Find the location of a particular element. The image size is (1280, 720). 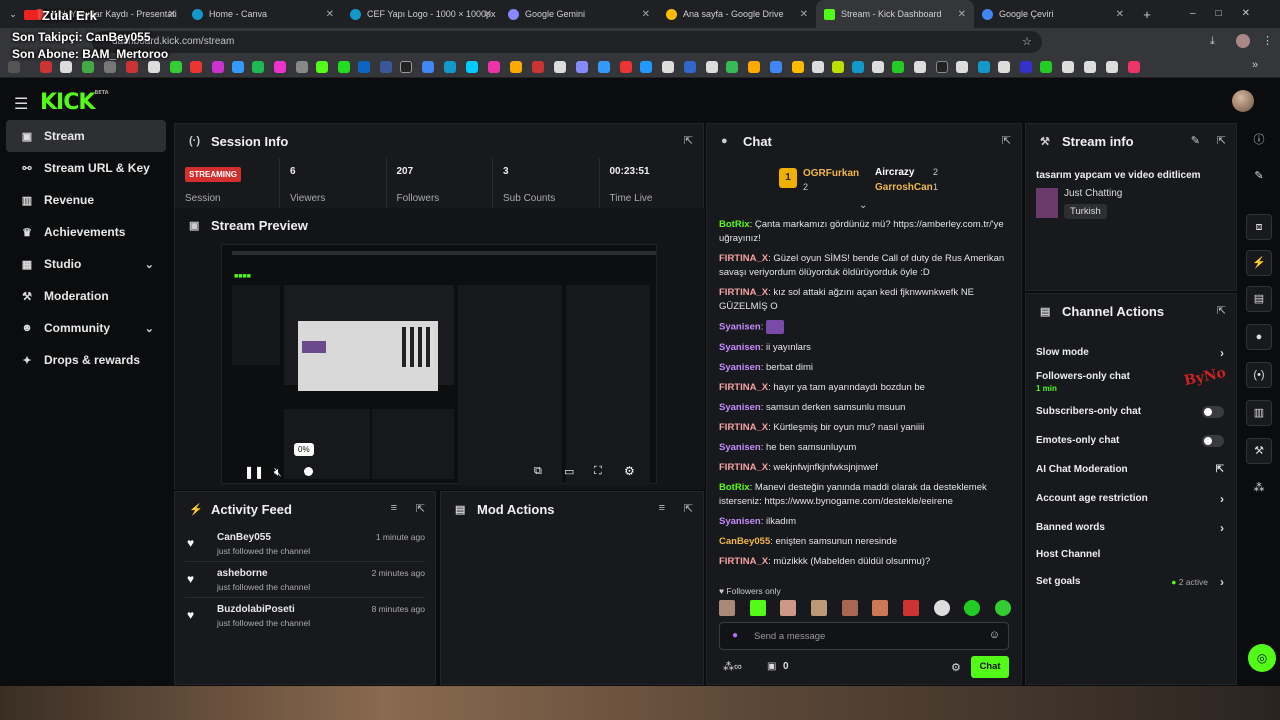

browser-tab-5: Stream - Kick Dashboard ✕ is located at coordinates (895, 14).